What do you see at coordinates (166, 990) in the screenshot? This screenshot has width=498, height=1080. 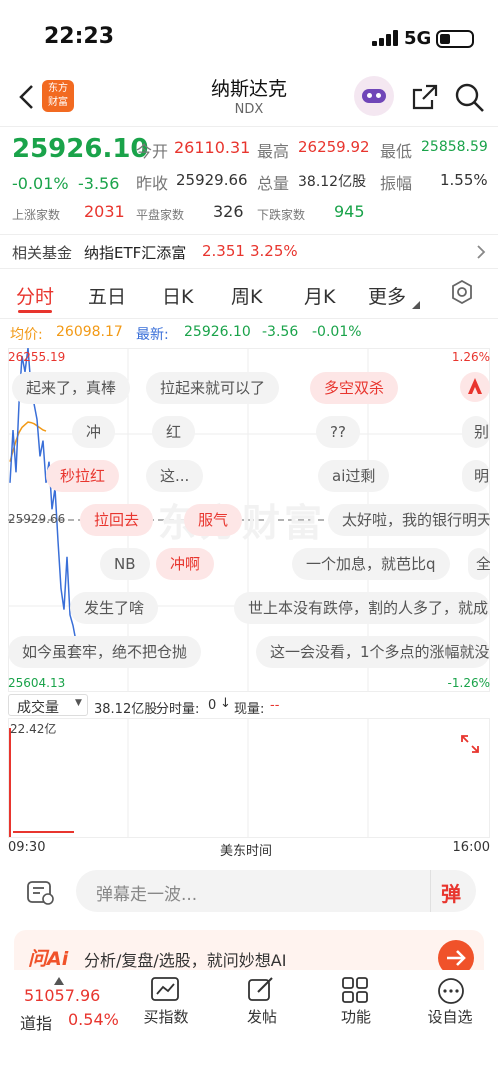 I see `chart-trend-icon` at bounding box center [166, 990].